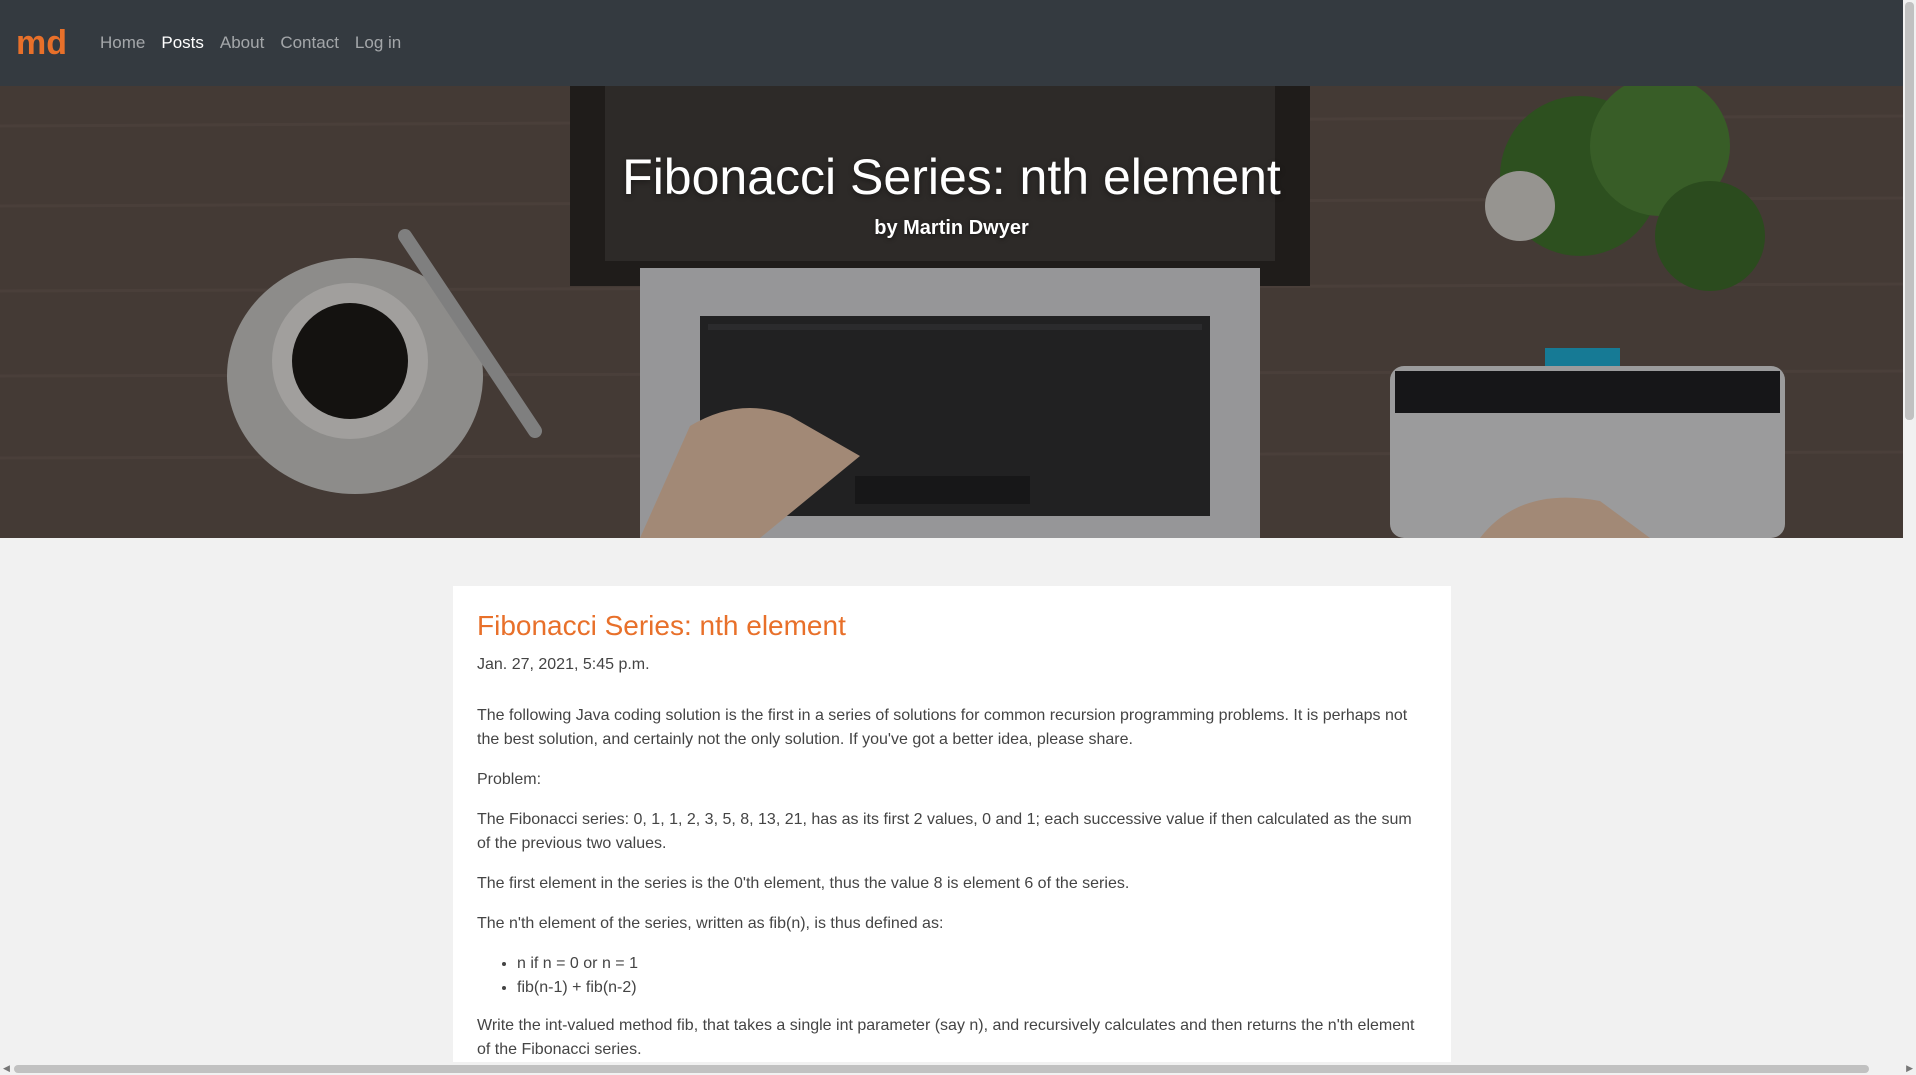 The height and width of the screenshot is (1075, 1916). What do you see at coordinates (972, 964) in the screenshot?
I see `list-item: n if n = 0 or n = 1` at bounding box center [972, 964].